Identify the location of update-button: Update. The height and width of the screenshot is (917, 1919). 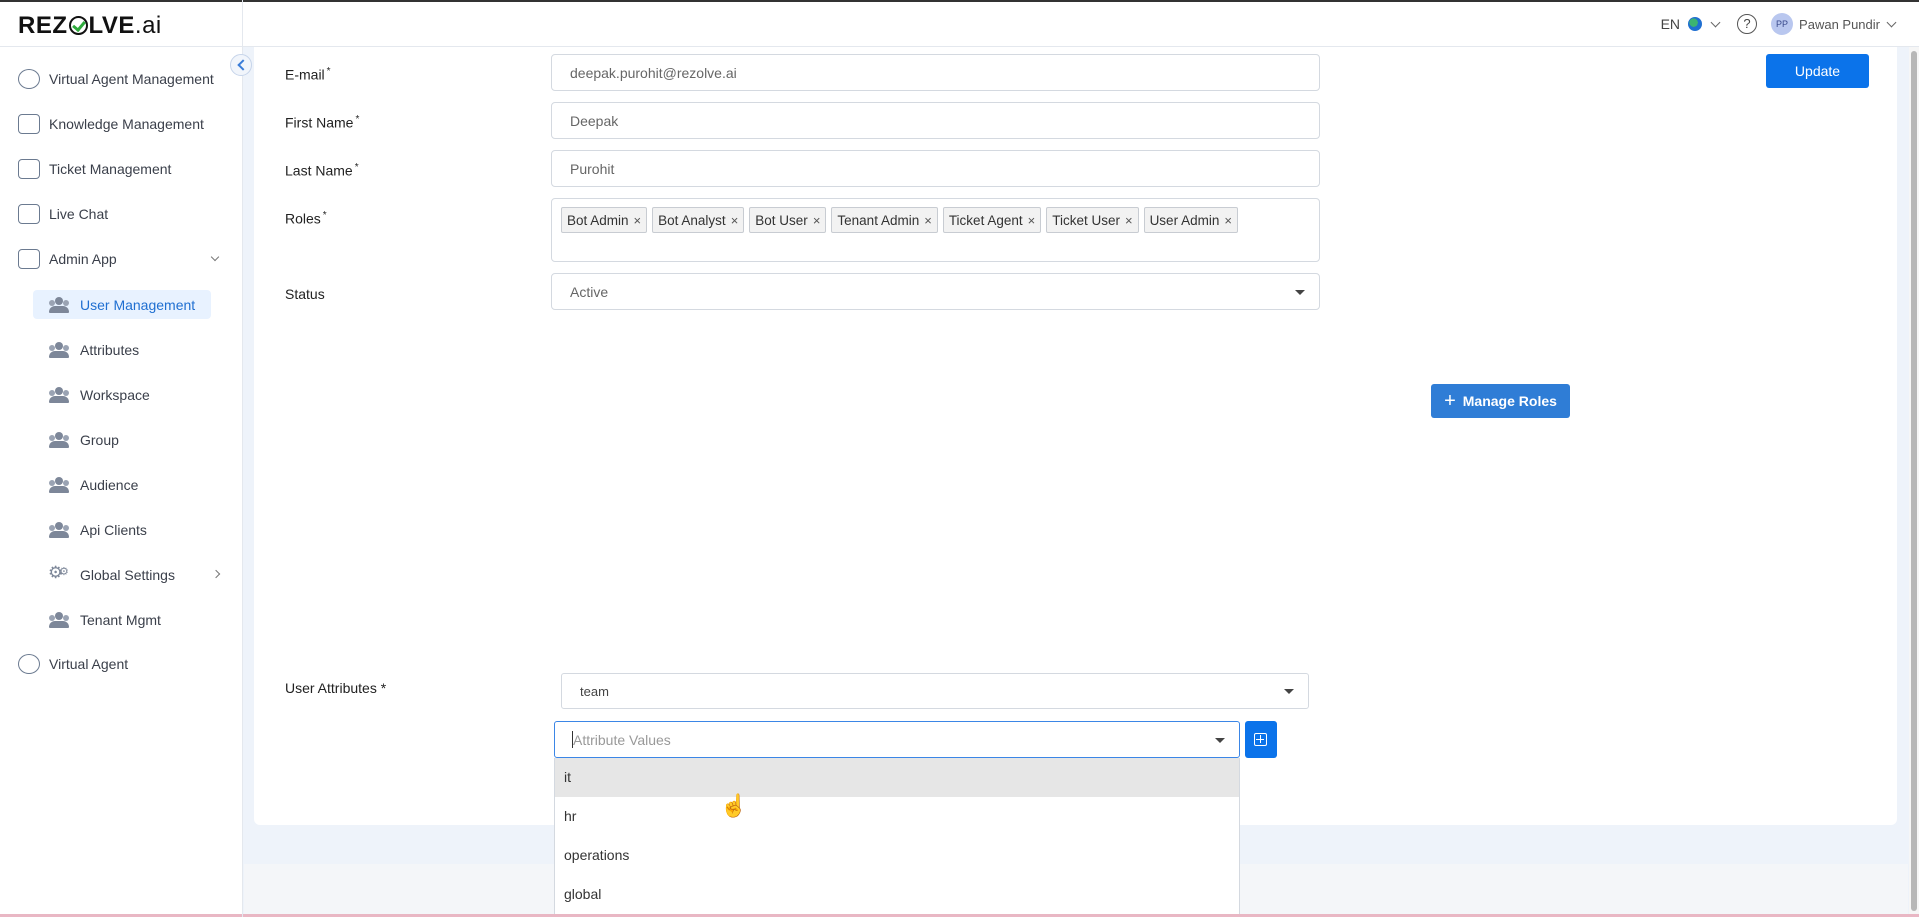
(1817, 71).